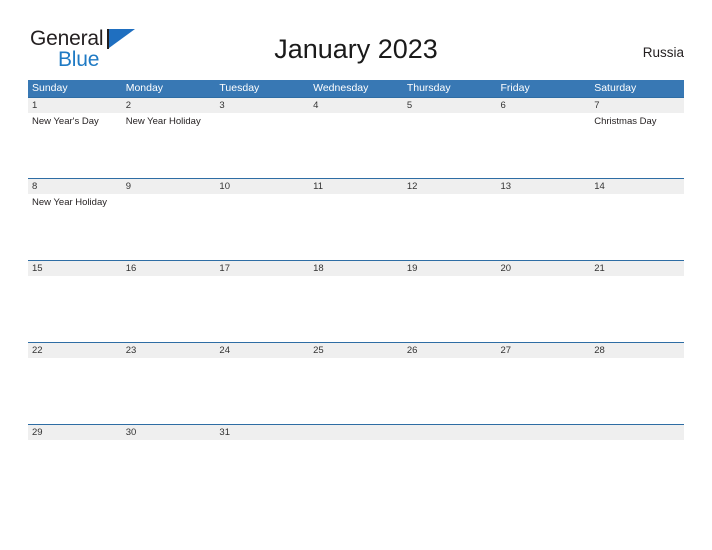  Describe the element at coordinates (663, 52) in the screenshot. I see `country-label: Russia` at that location.